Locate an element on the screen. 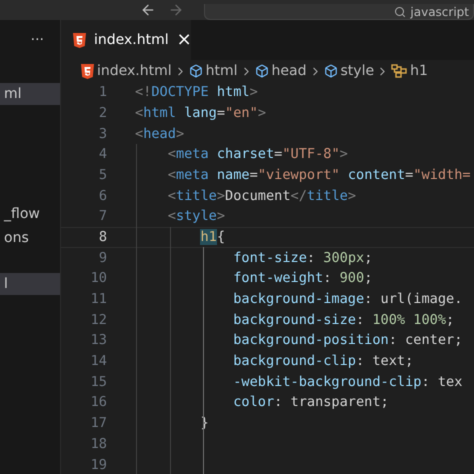  code-line: <title>Document</title> is located at coordinates (261, 196).